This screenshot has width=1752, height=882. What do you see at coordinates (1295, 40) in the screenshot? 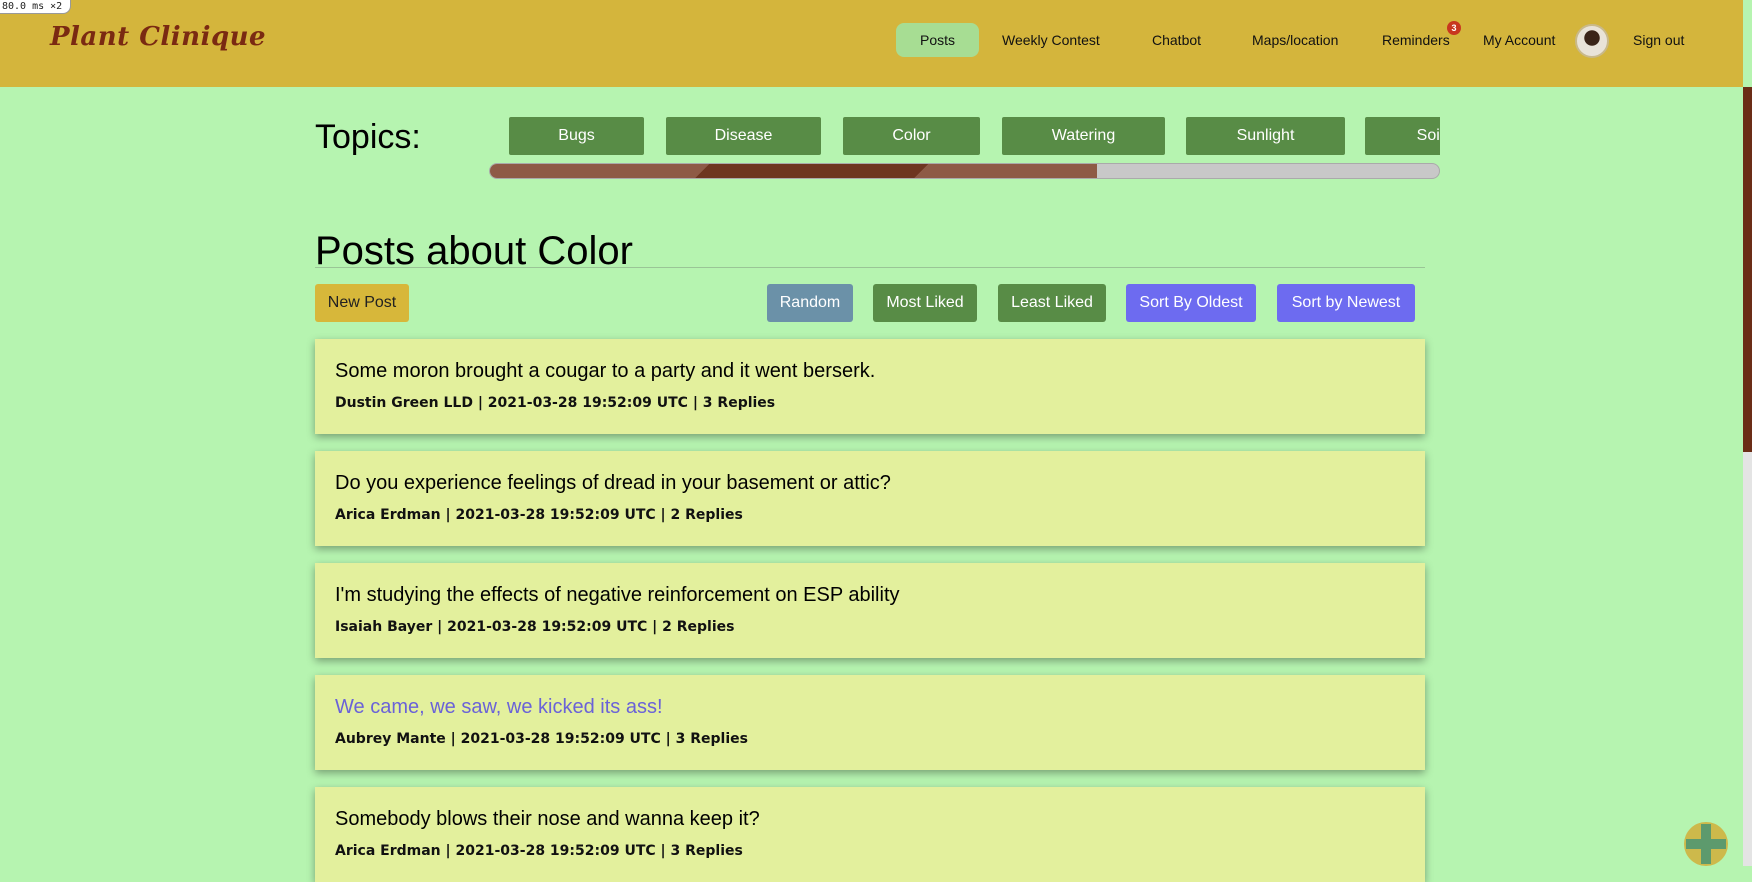
I see `nav-maps-location: Maps/location` at bounding box center [1295, 40].